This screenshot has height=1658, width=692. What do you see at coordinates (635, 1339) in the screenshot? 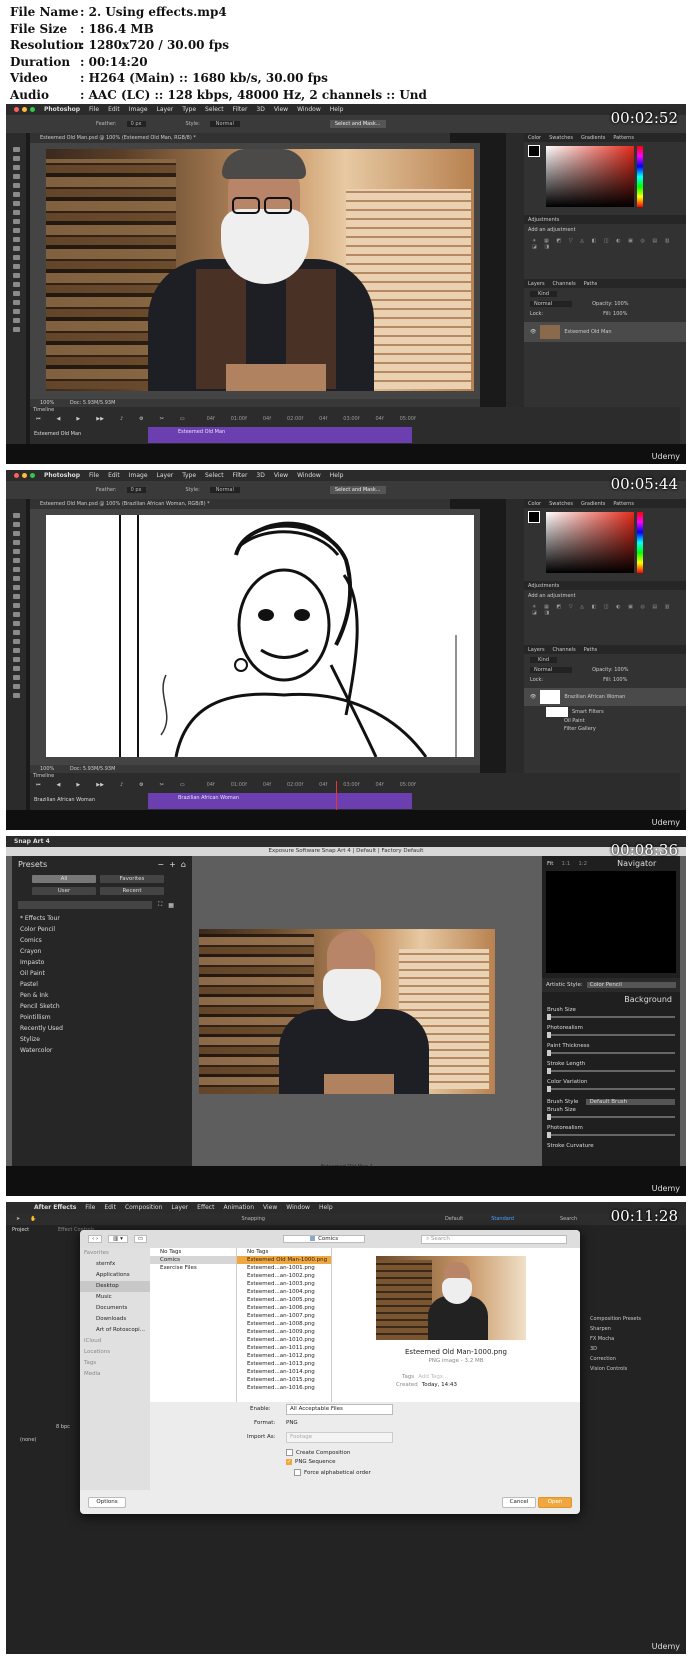
I see `bg-panel-item: FX Mocha` at bounding box center [635, 1339].